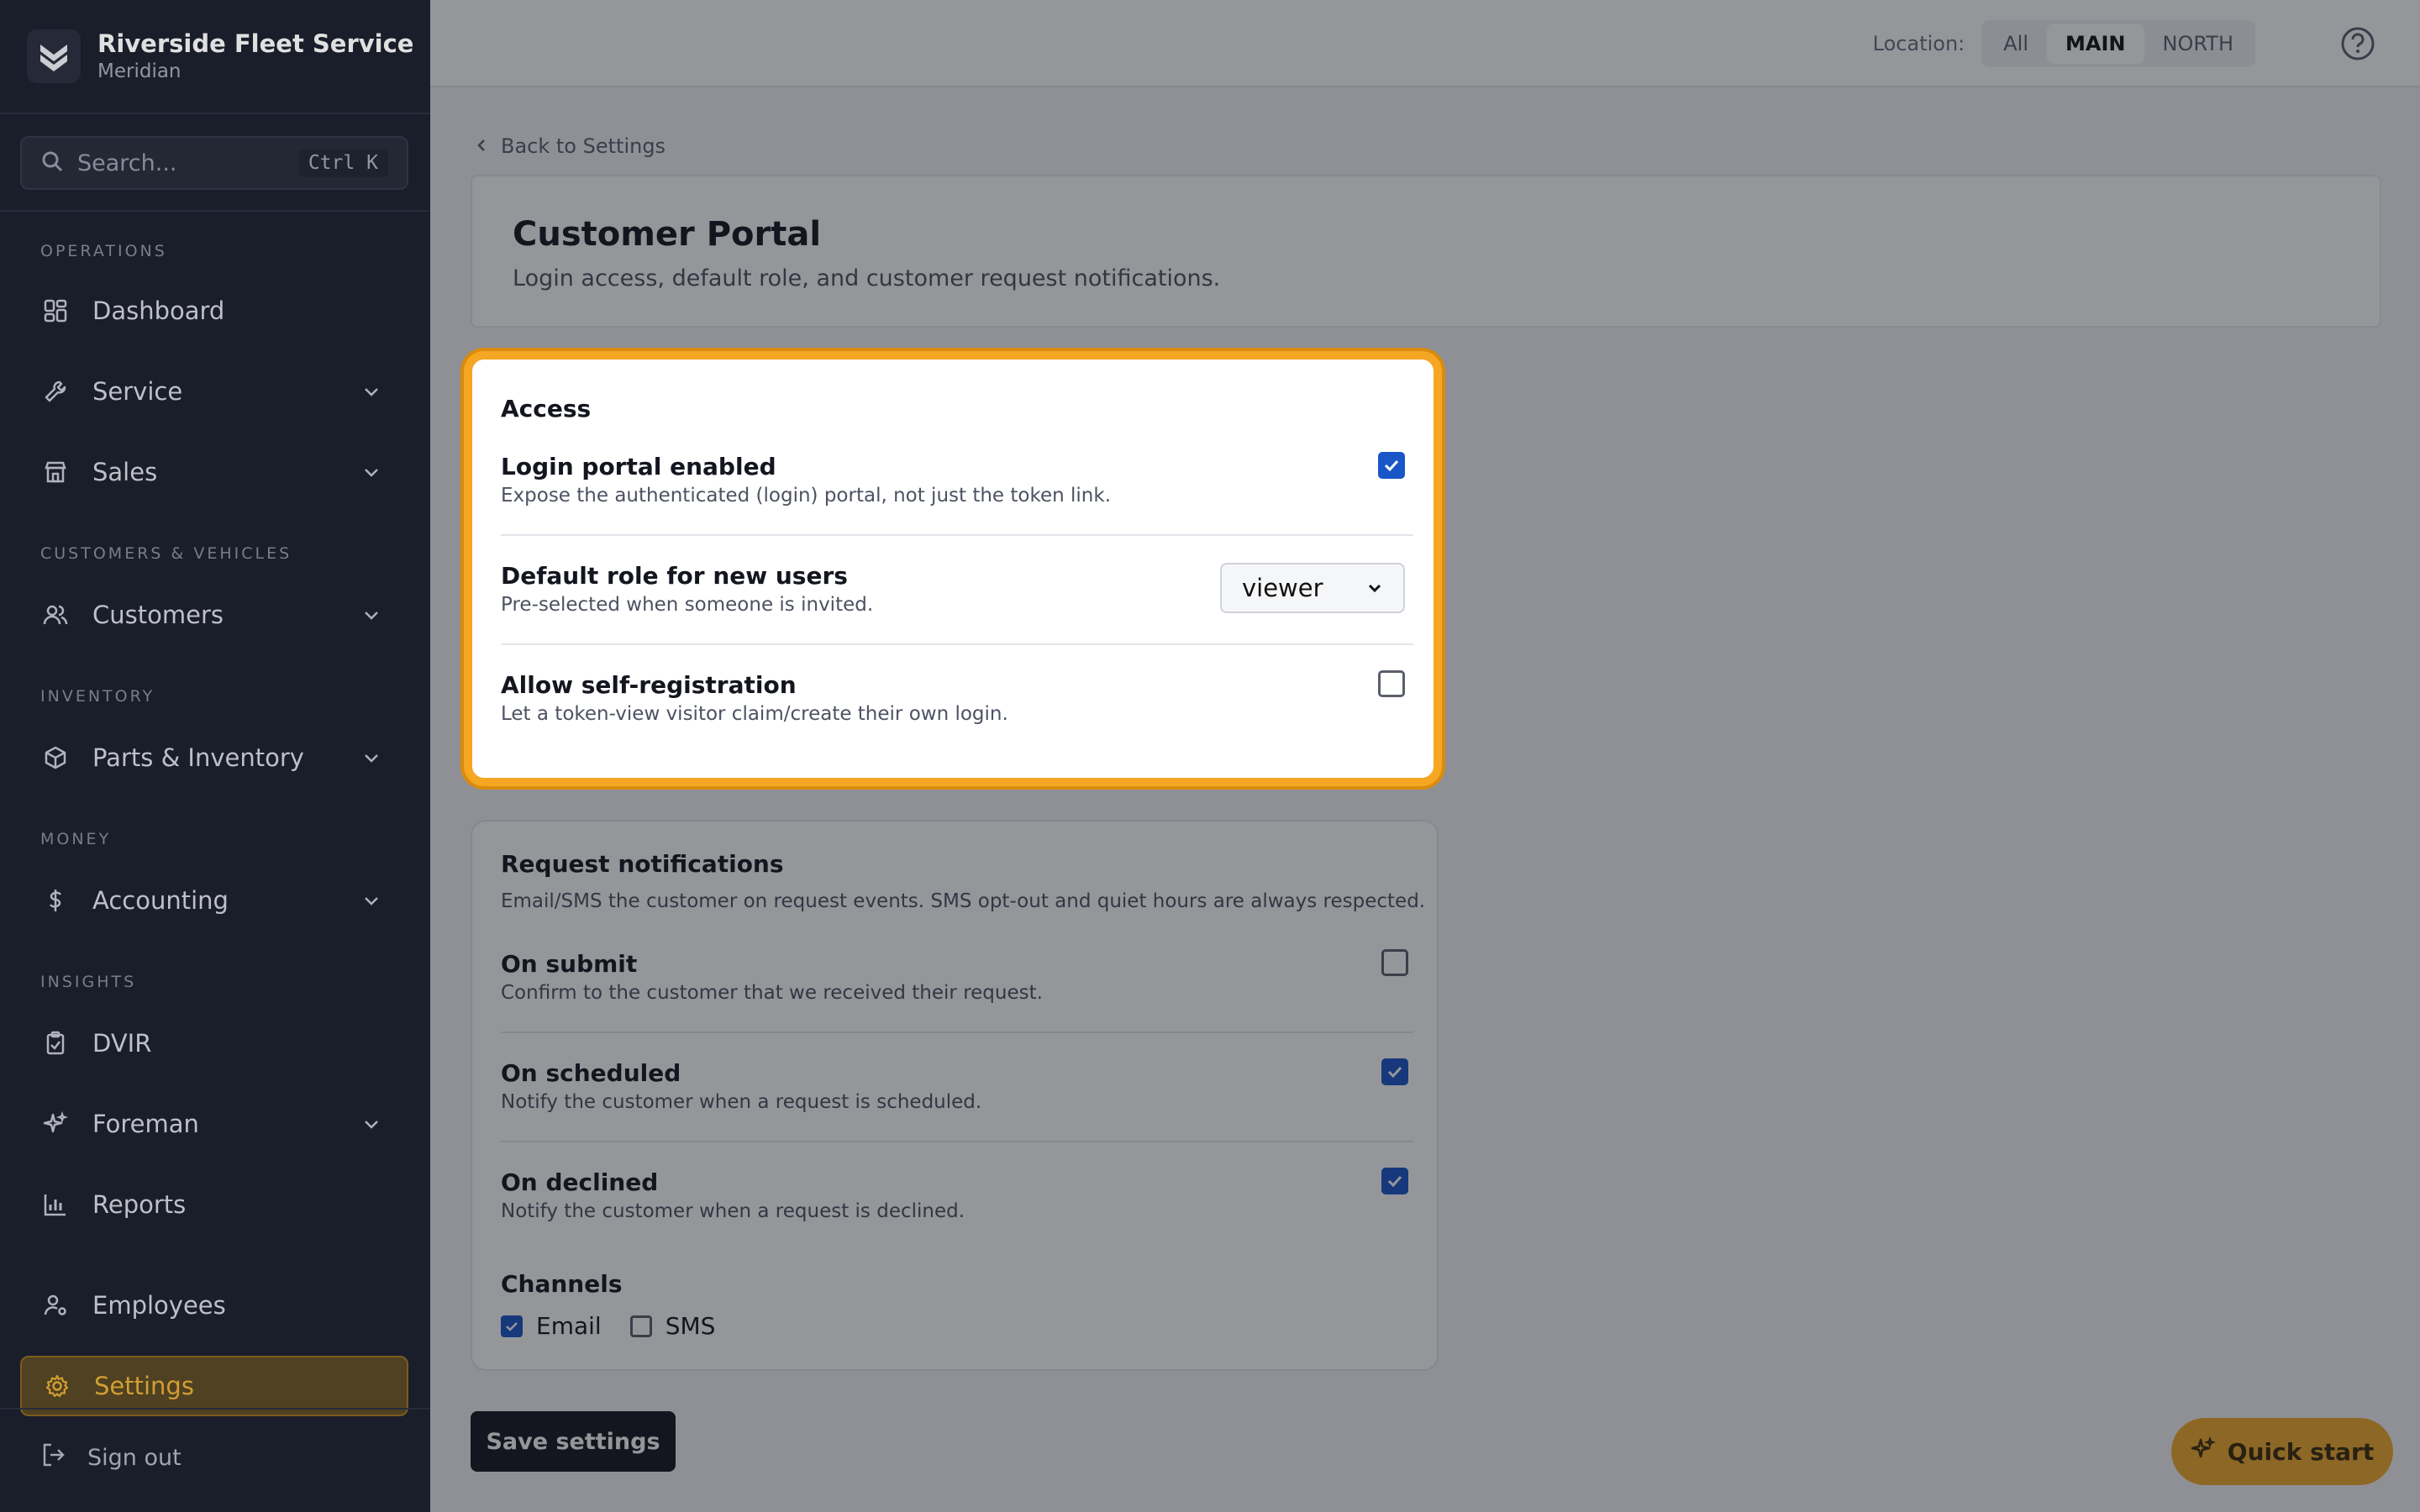 This screenshot has height=1512, width=2420. I want to click on location-switcher: Location: All MAIN NORTH, so click(2064, 43).